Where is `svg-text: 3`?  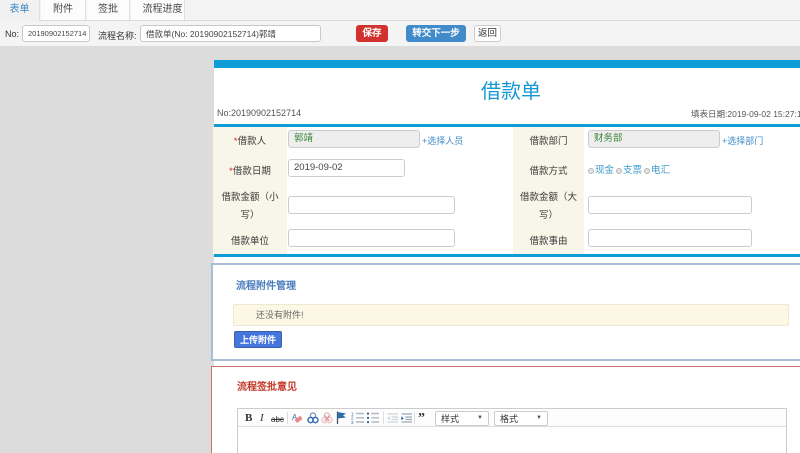
svg-text: 3 is located at coordinates (352, 422).